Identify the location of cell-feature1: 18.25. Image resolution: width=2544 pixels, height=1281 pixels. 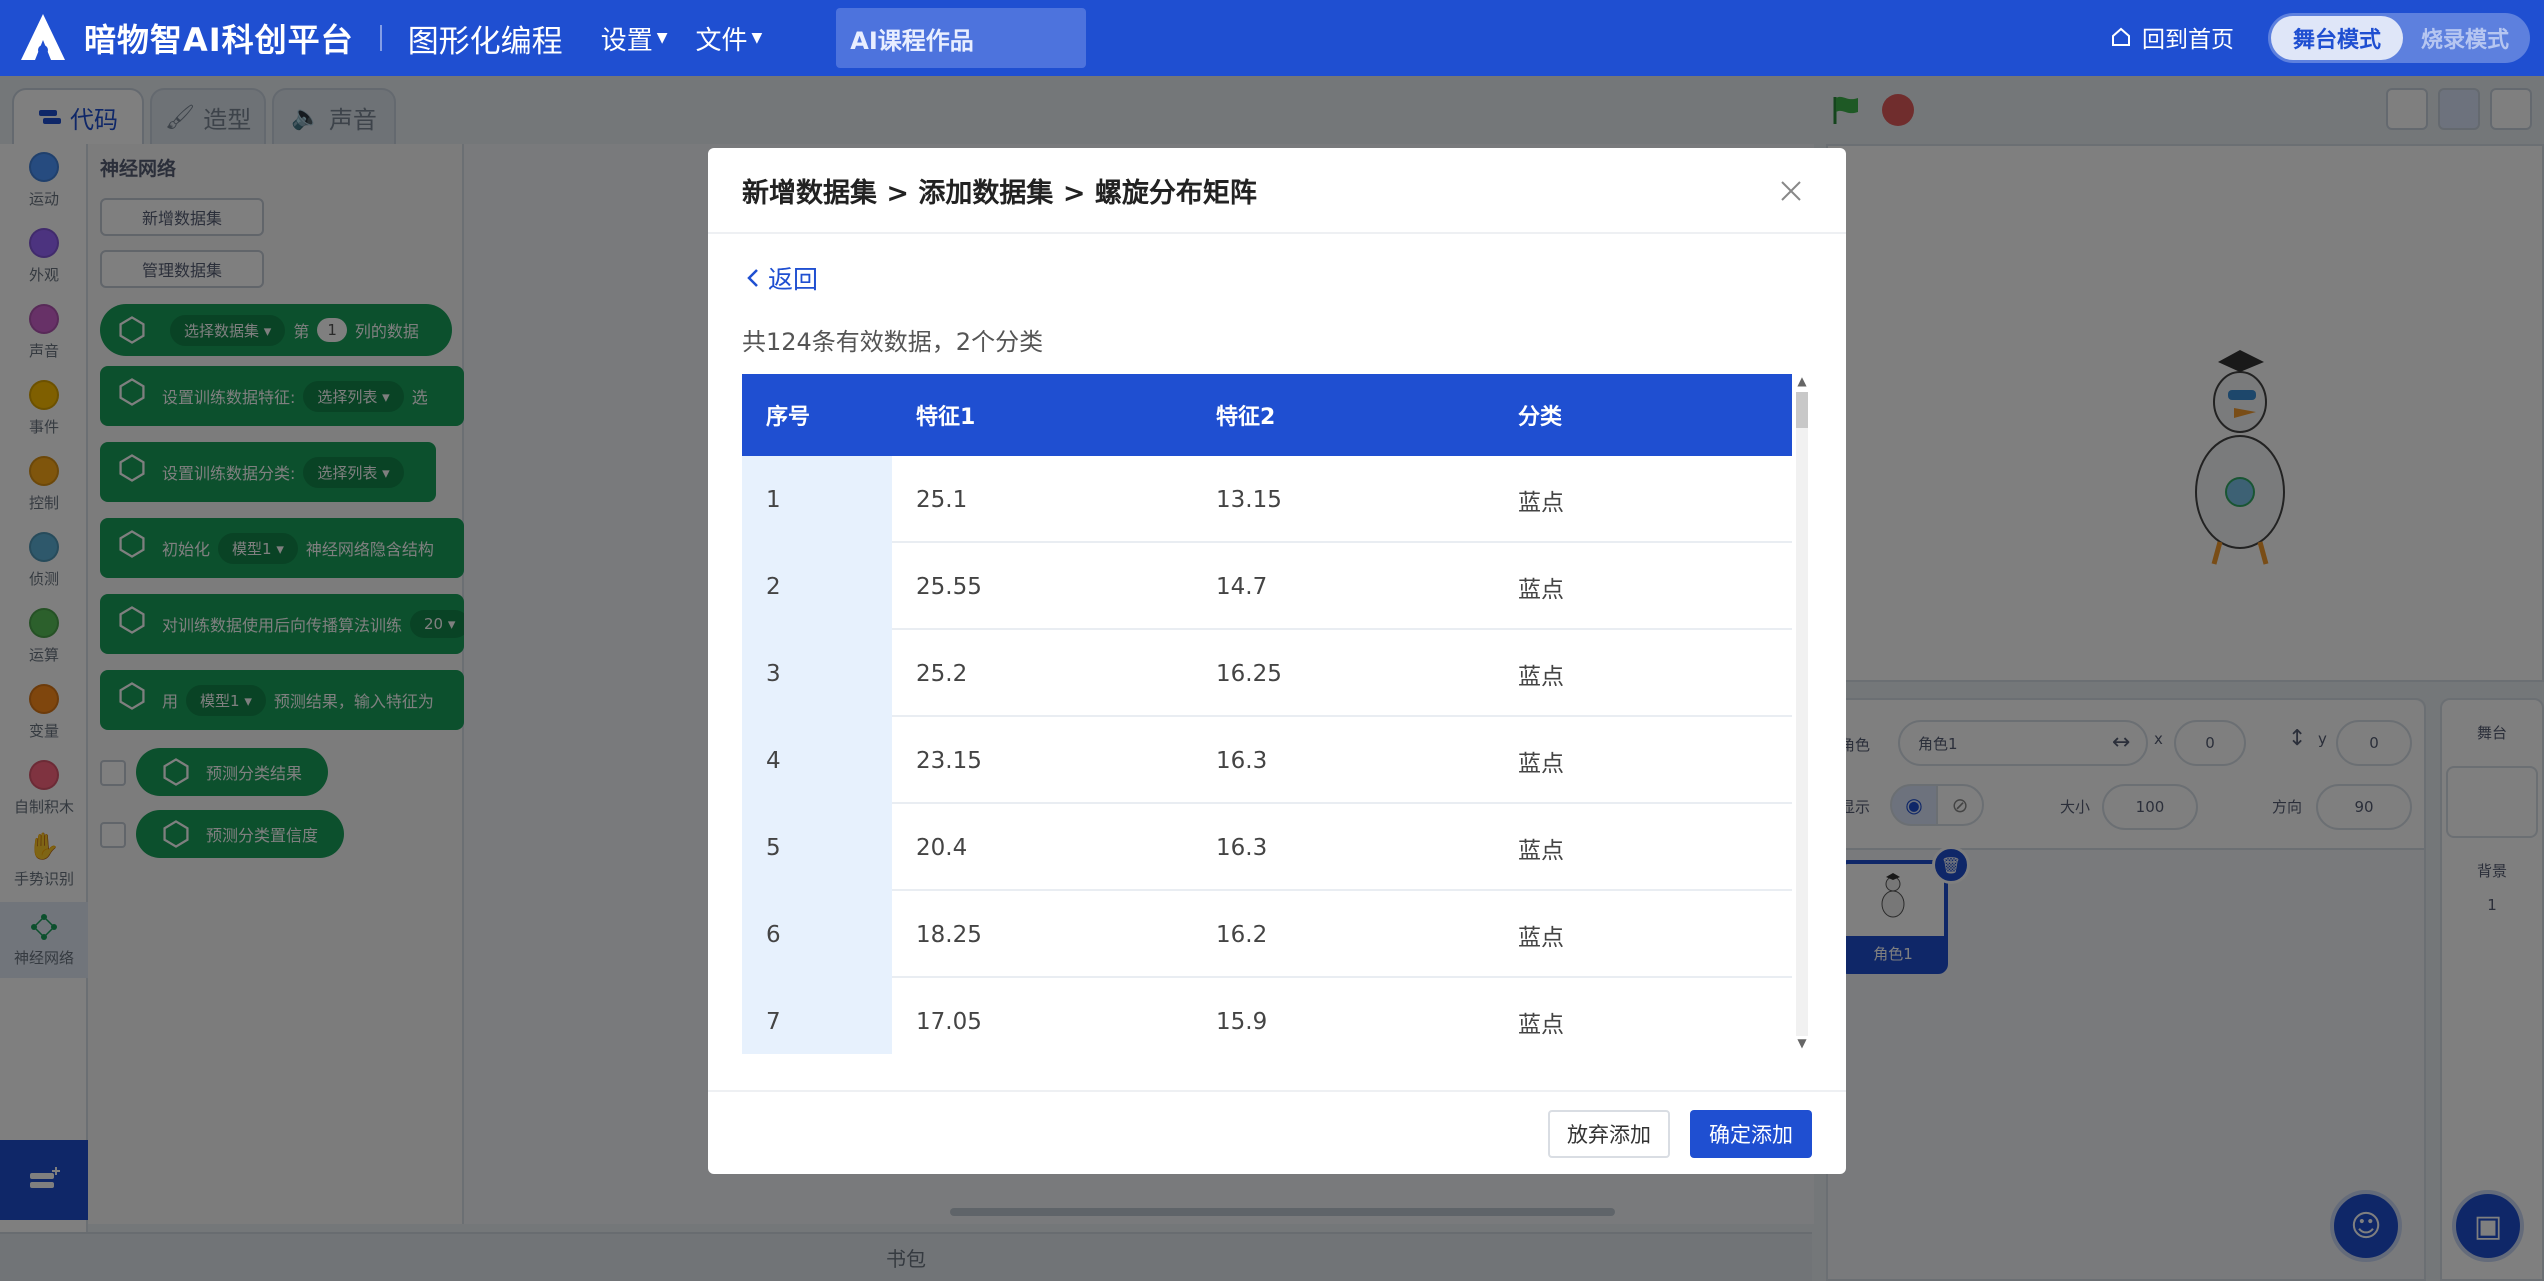
(949, 934).